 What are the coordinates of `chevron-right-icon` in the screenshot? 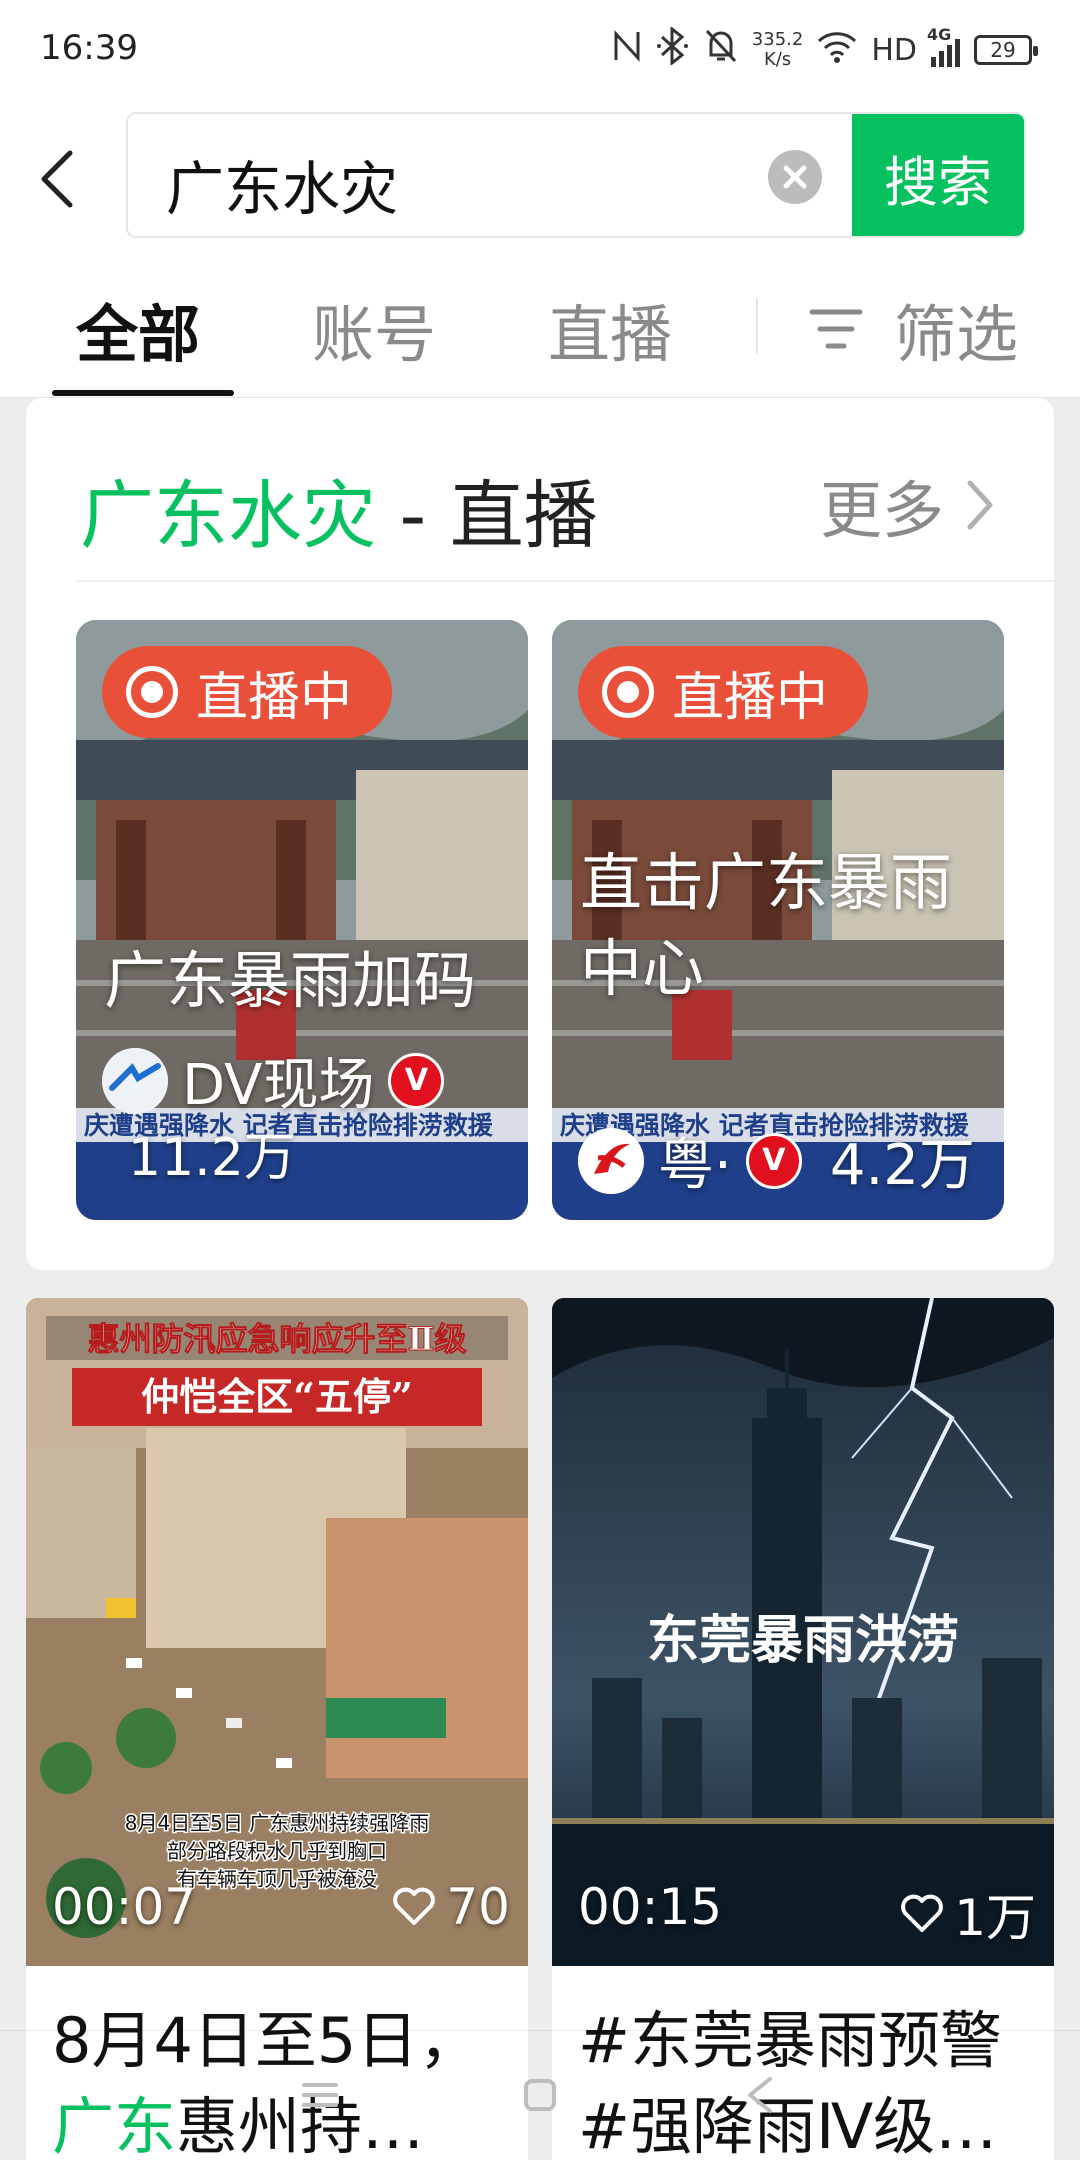 It's located at (980, 505).